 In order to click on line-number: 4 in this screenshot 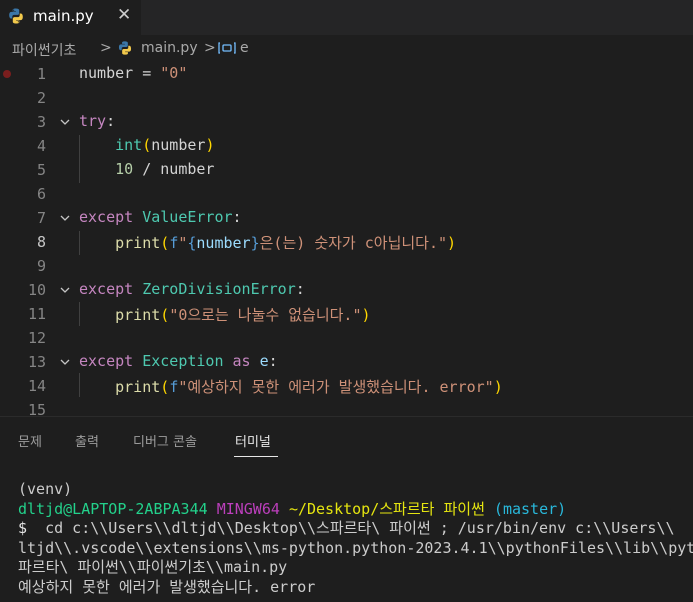, I will do `click(41, 146)`.